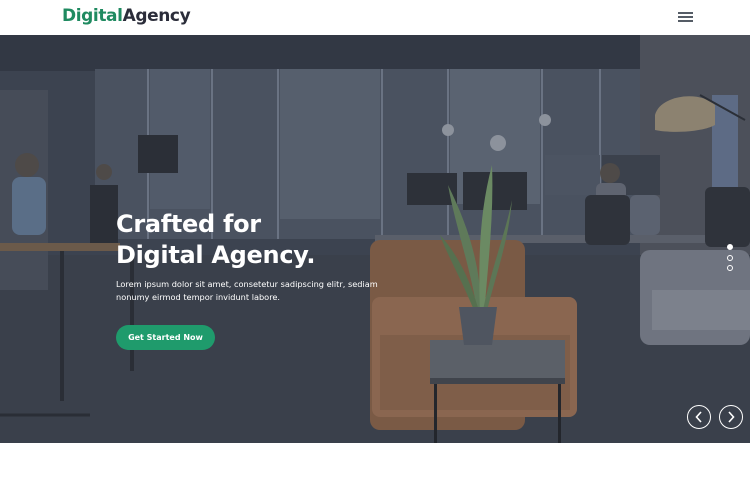 Image resolution: width=750 pixels, height=480 pixels. Describe the element at coordinates (686, 17) in the screenshot. I see `hamburger-menu-icon` at that location.